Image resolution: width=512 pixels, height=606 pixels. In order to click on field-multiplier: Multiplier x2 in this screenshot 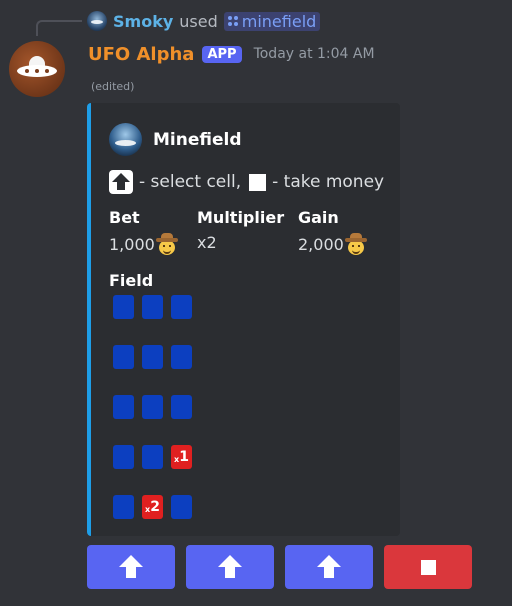, I will do `click(240, 230)`.